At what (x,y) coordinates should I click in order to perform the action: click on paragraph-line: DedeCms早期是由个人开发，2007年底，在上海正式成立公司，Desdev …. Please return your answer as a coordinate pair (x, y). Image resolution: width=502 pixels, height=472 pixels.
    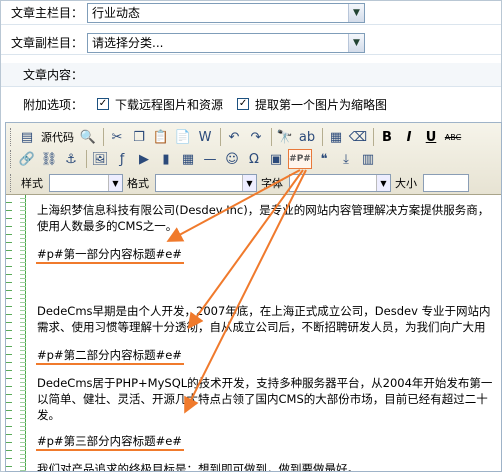
    Looking at the image, I should click on (264, 311).